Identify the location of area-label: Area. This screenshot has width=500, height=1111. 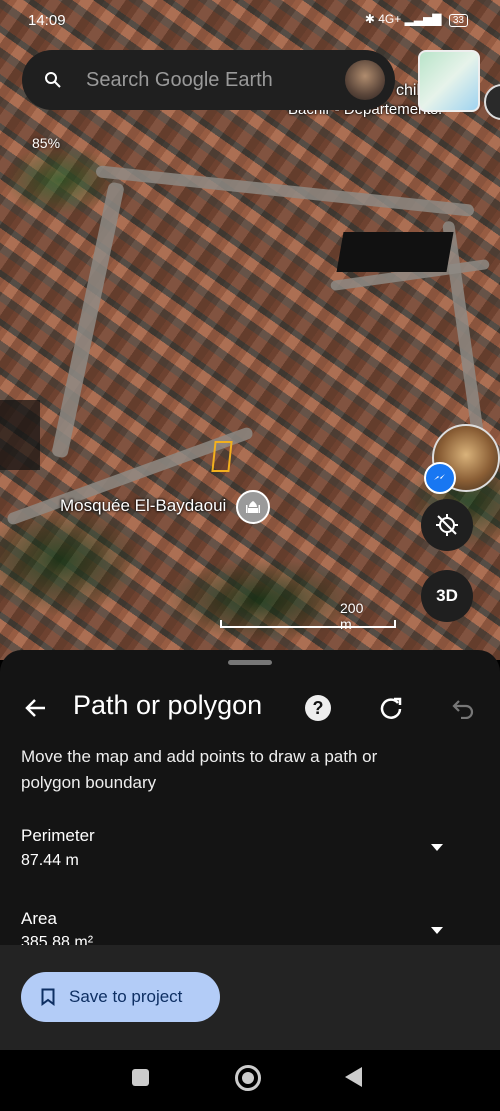
(39, 918).